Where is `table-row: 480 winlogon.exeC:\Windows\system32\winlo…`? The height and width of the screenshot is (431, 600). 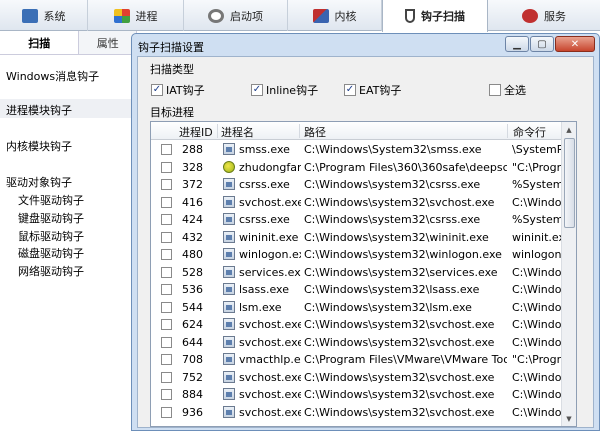 table-row: 480 winlogon.exeC:\Windows\system32\winlo… is located at coordinates (357, 254).